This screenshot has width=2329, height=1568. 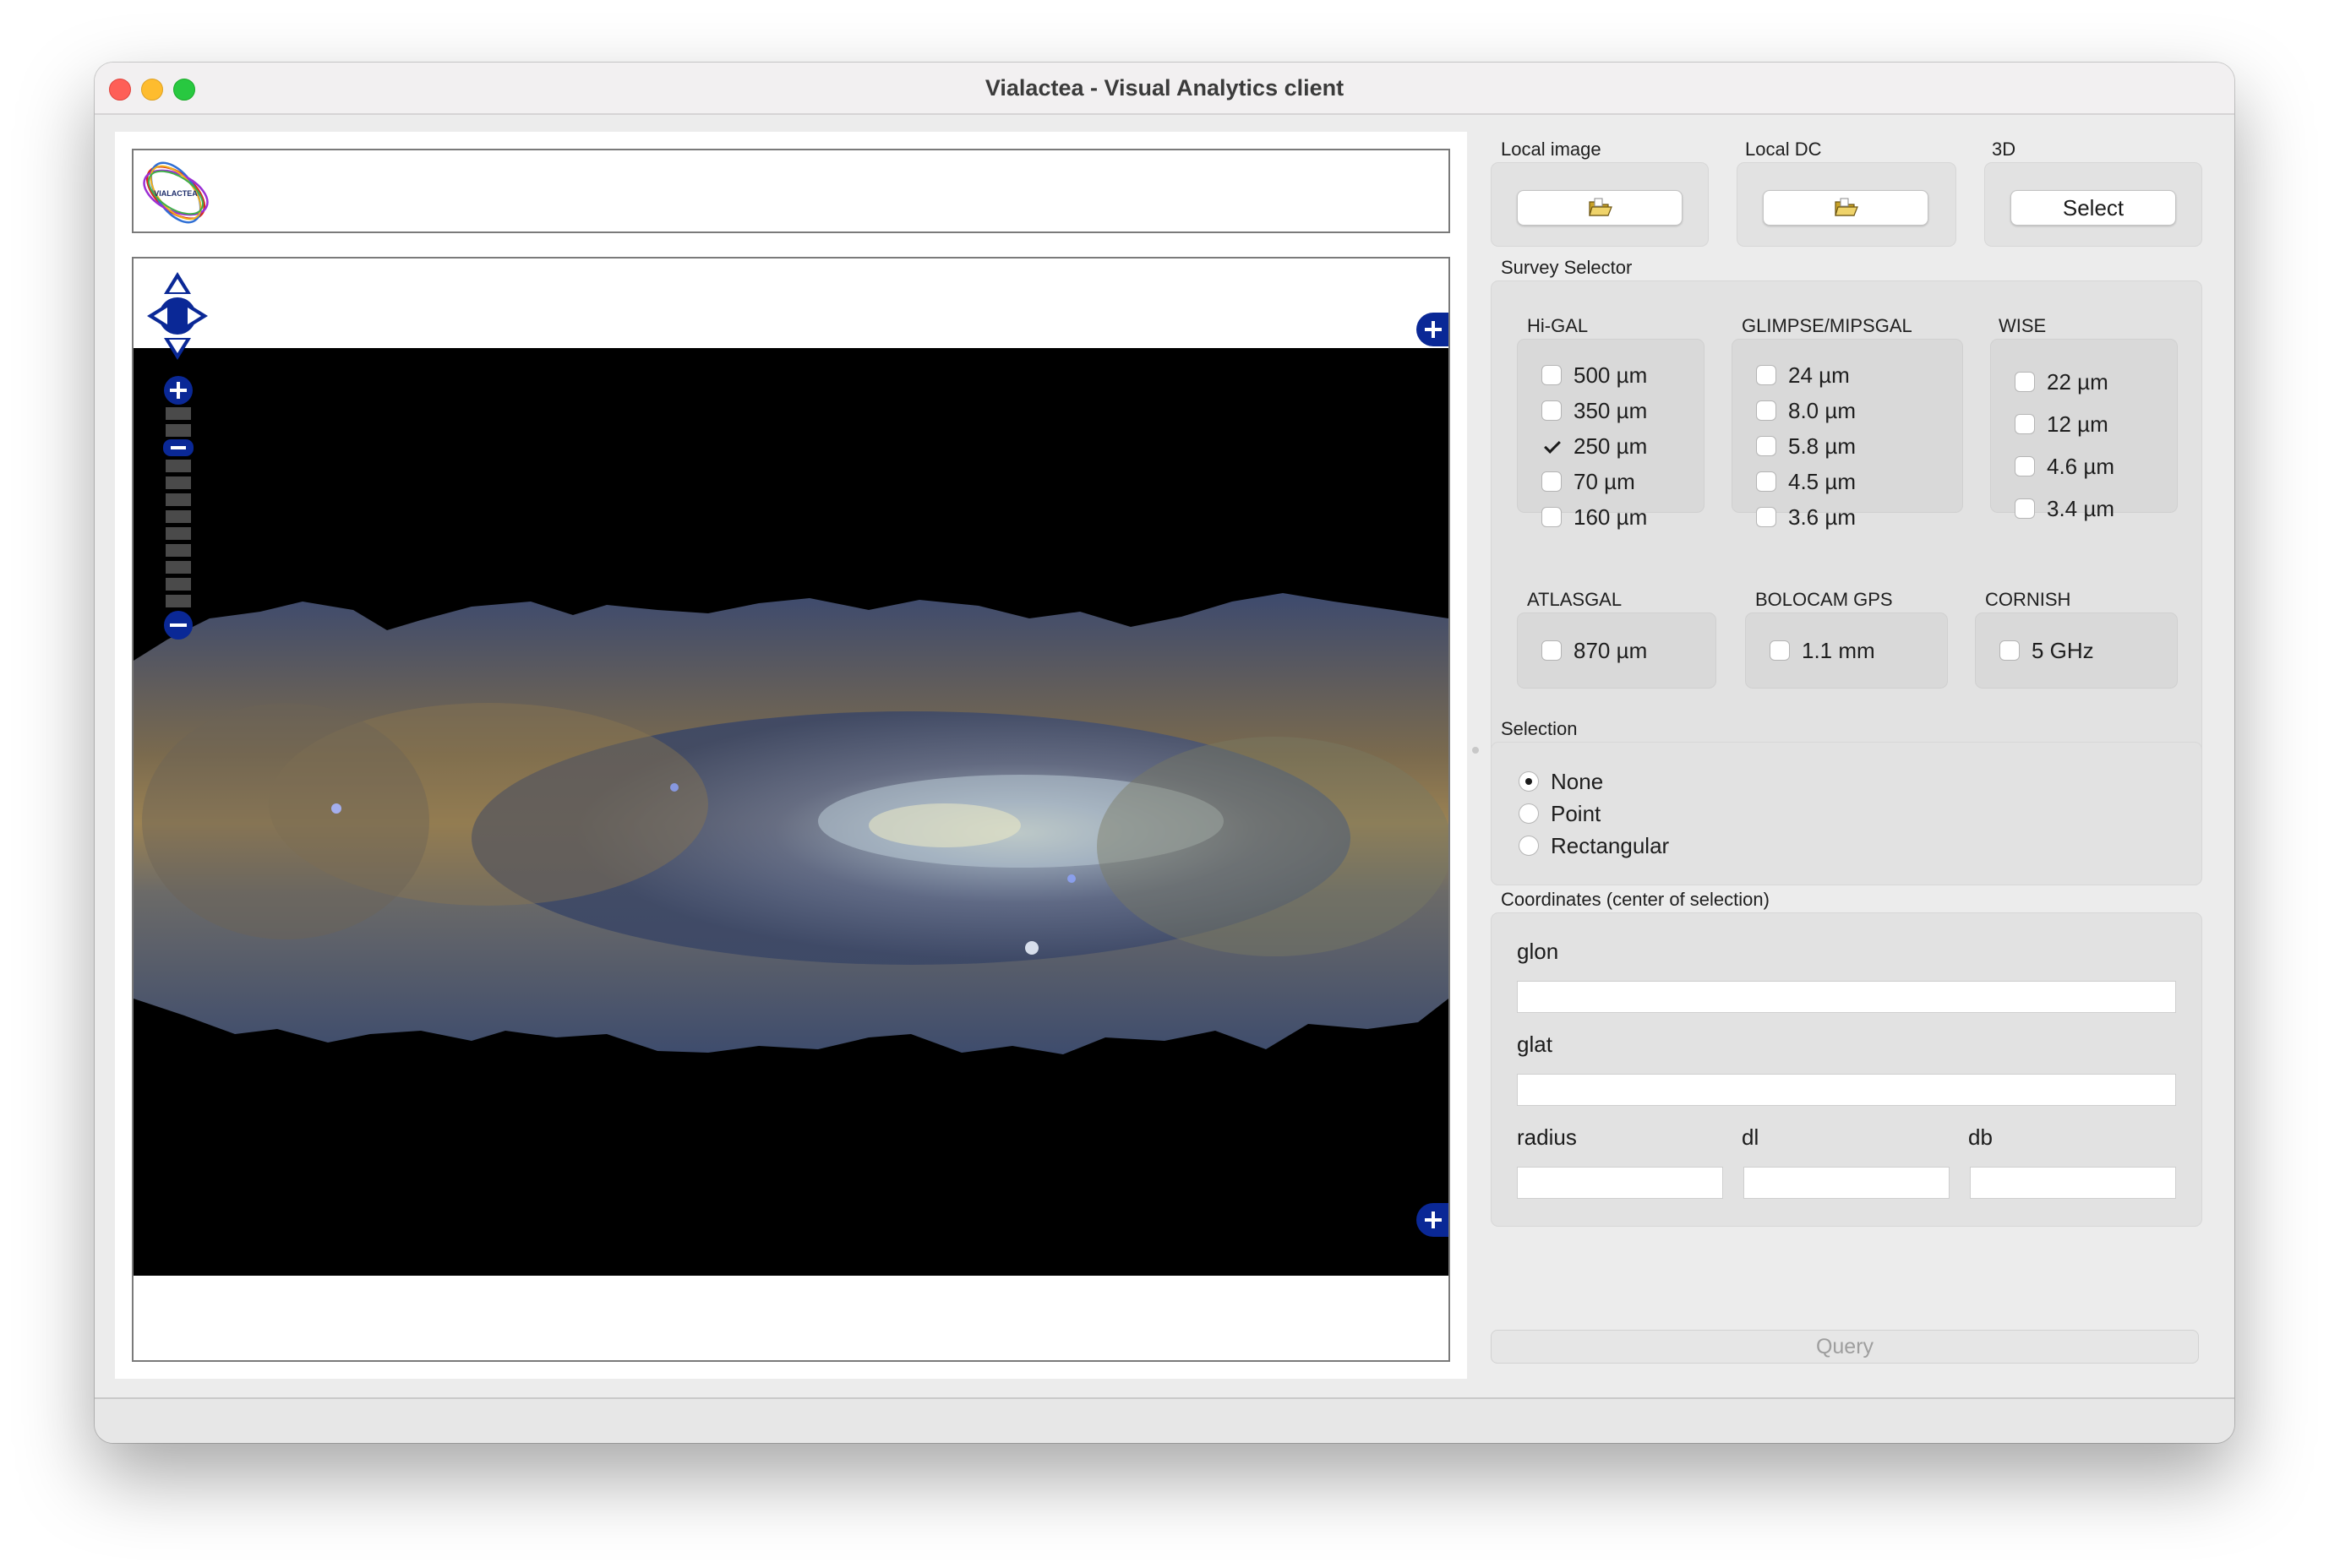 What do you see at coordinates (1845, 208) in the screenshot?
I see `open-local-dc-button` at bounding box center [1845, 208].